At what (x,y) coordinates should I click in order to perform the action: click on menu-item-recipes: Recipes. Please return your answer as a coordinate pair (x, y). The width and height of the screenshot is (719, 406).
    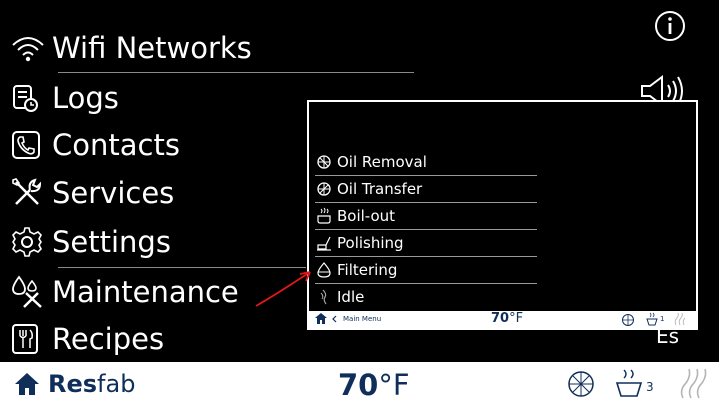
    Looking at the image, I should click on (87, 339).